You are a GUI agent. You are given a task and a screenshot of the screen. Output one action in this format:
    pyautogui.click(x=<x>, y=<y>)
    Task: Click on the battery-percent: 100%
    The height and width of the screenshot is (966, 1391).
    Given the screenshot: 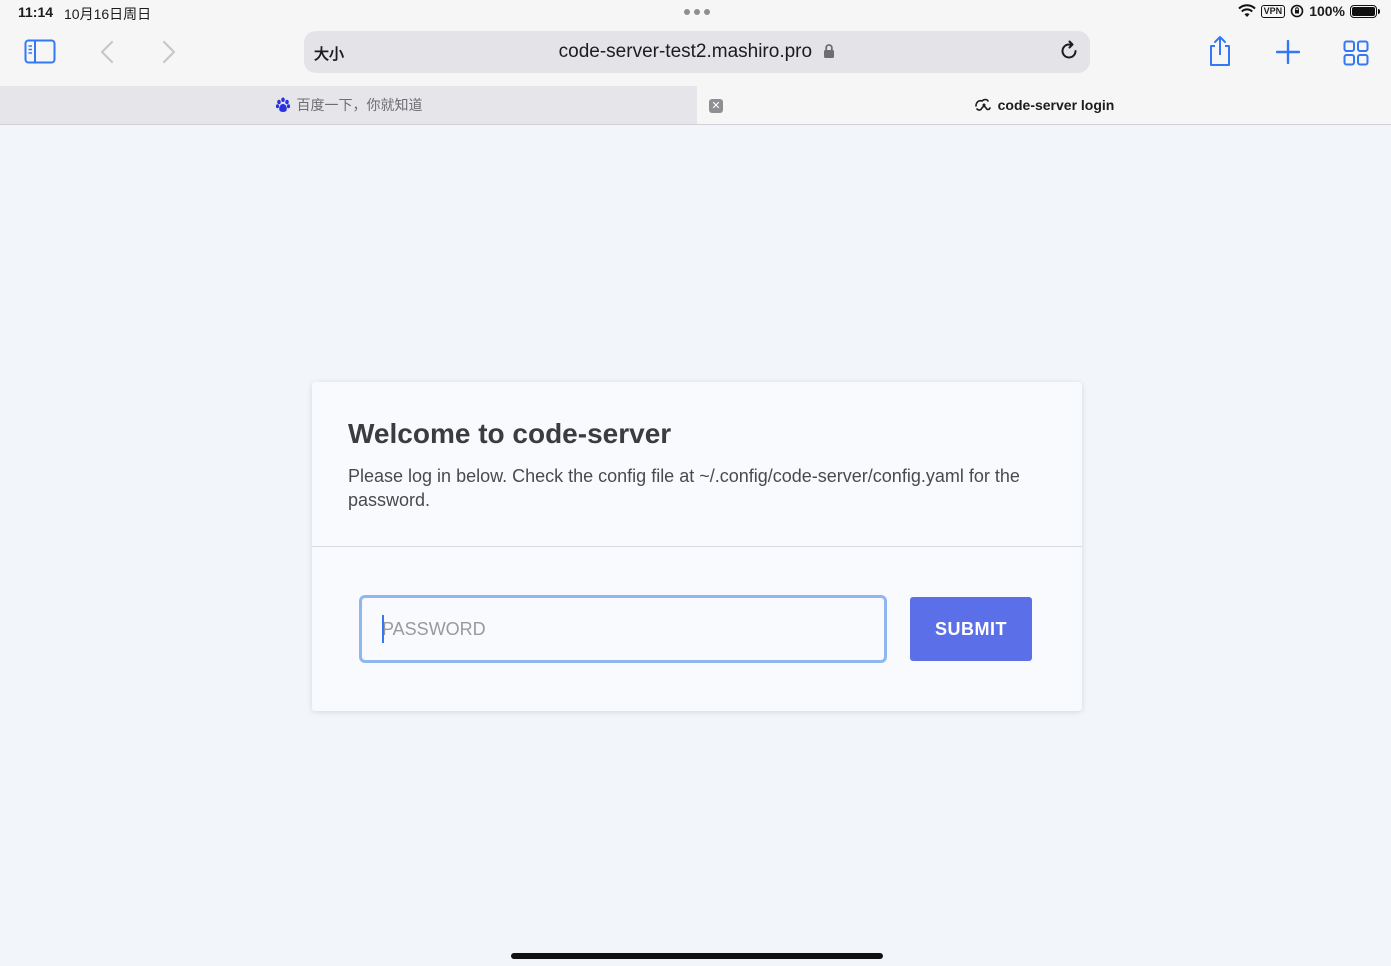 What is the action you would take?
    pyautogui.click(x=1327, y=11)
    